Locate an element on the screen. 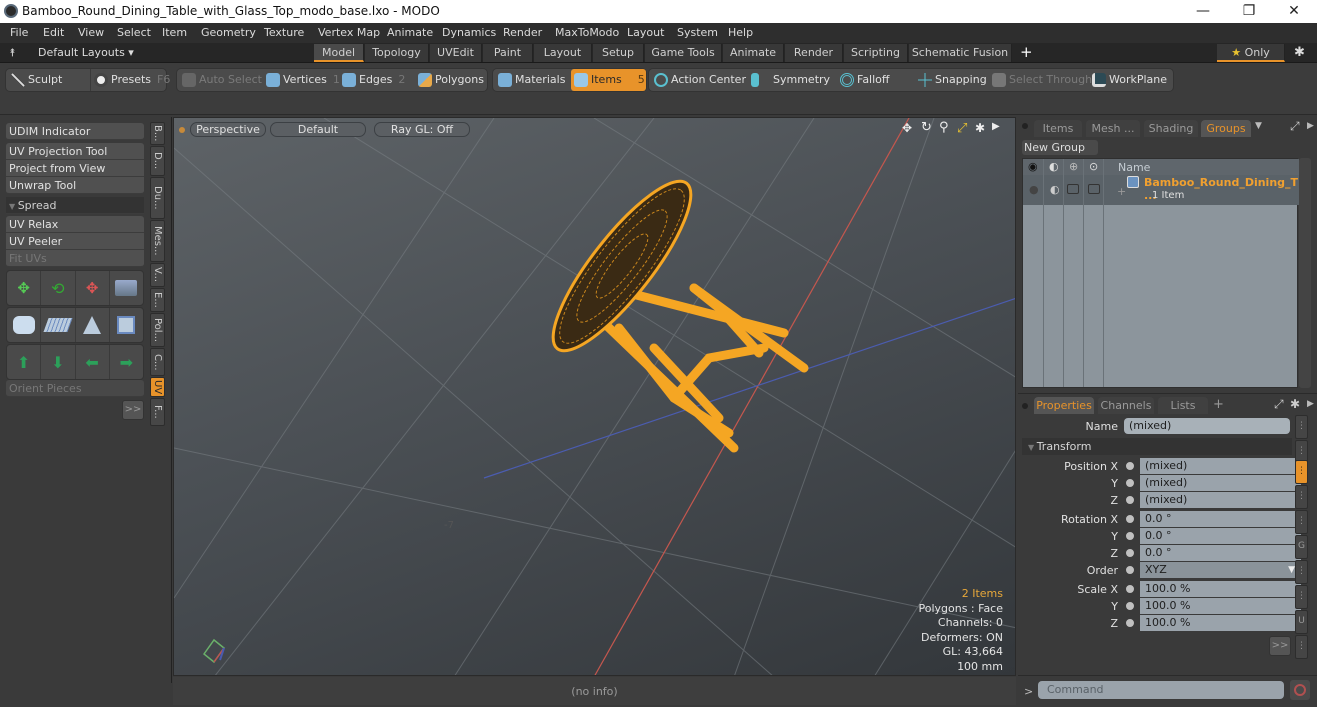 This screenshot has width=1317, height=707. expand-properties-icon: ⤢ is located at coordinates (1279, 404).